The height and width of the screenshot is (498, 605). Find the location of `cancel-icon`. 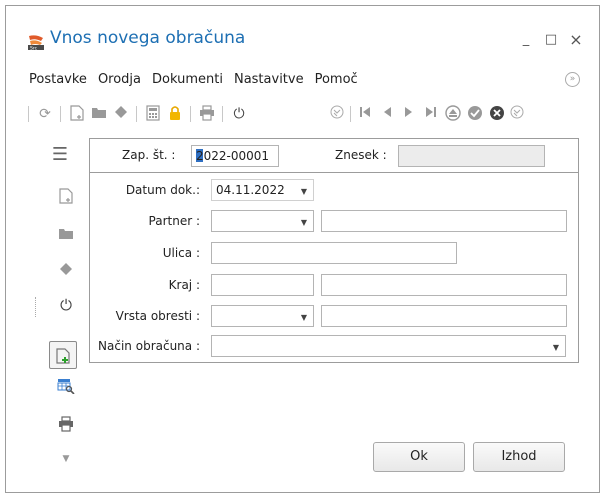

cancel-icon is located at coordinates (497, 114).